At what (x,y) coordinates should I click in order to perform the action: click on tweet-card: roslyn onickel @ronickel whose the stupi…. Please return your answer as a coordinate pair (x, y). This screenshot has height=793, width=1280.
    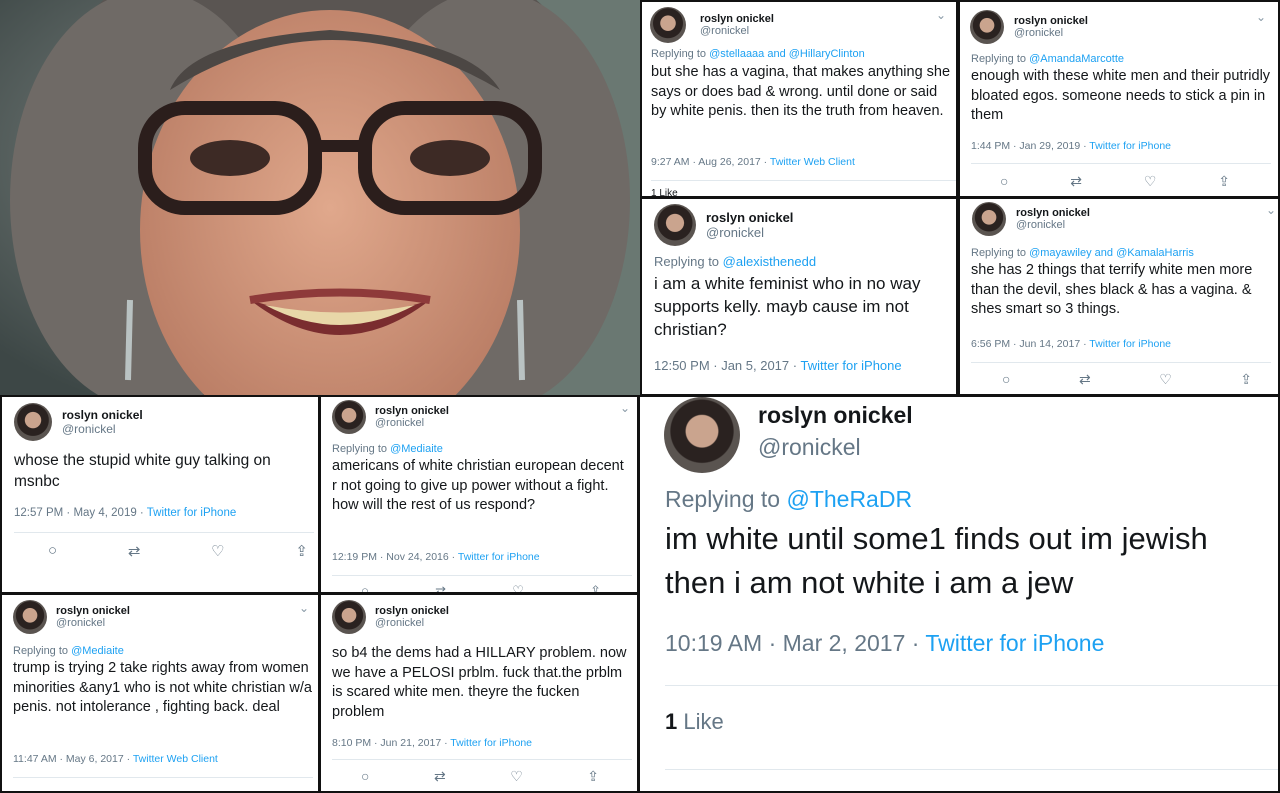
    Looking at the image, I should click on (160, 494).